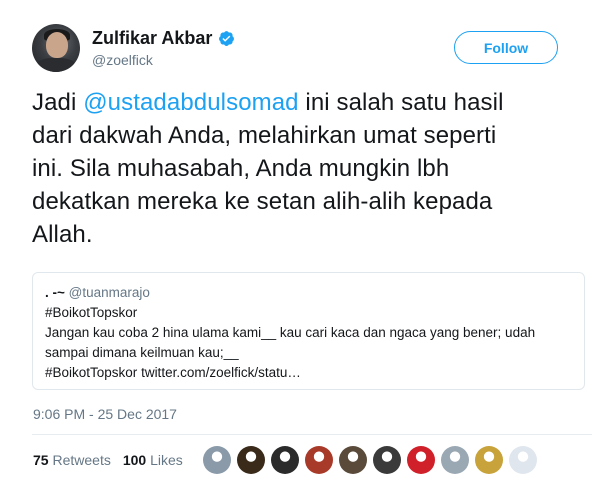  Describe the element at coordinates (41, 460) in the screenshot. I see `retweets-count: 75` at that location.